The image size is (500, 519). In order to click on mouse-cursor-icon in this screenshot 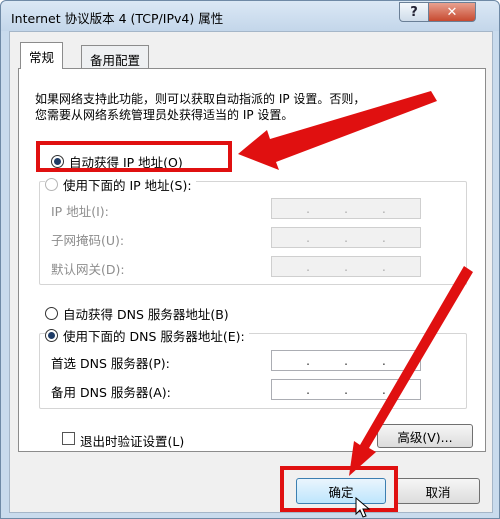, I will do `click(363, 507)`.